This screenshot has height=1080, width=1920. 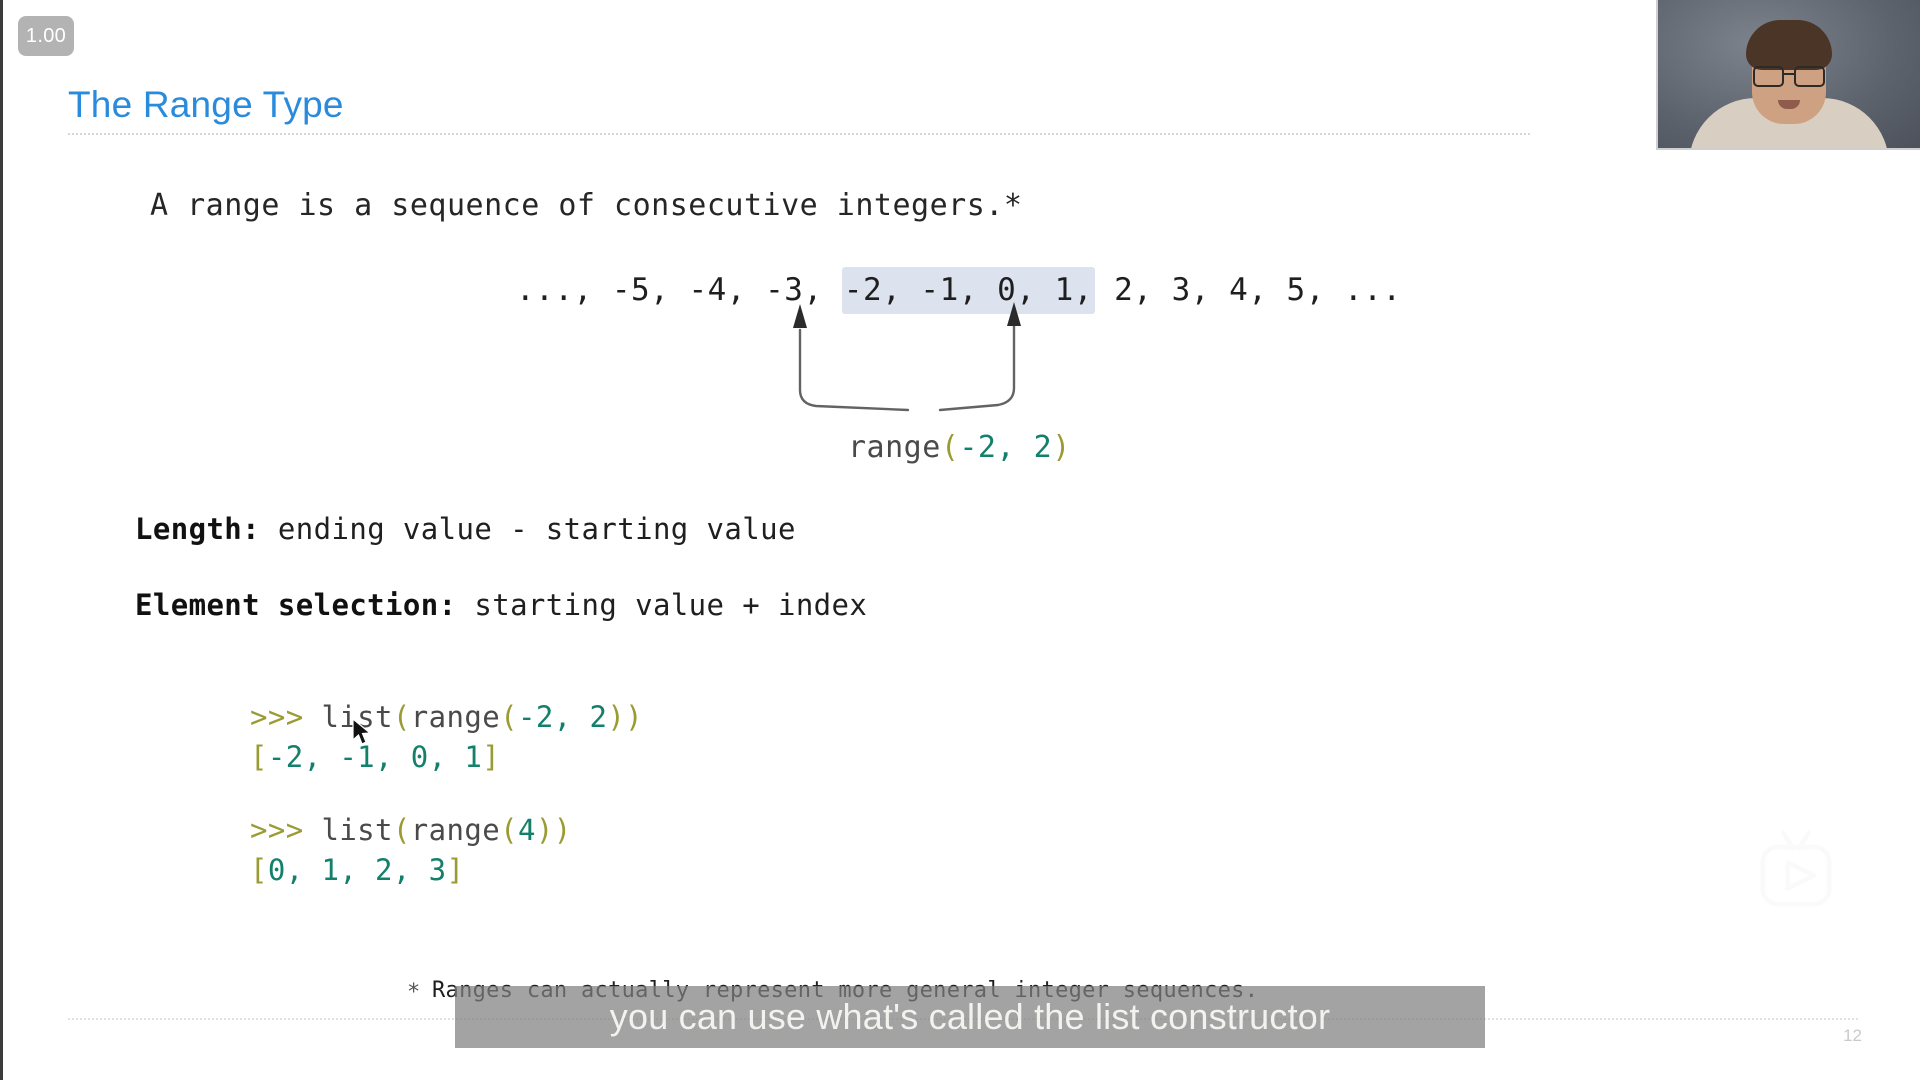 I want to click on range-fn-name: range, so click(x=894, y=447).